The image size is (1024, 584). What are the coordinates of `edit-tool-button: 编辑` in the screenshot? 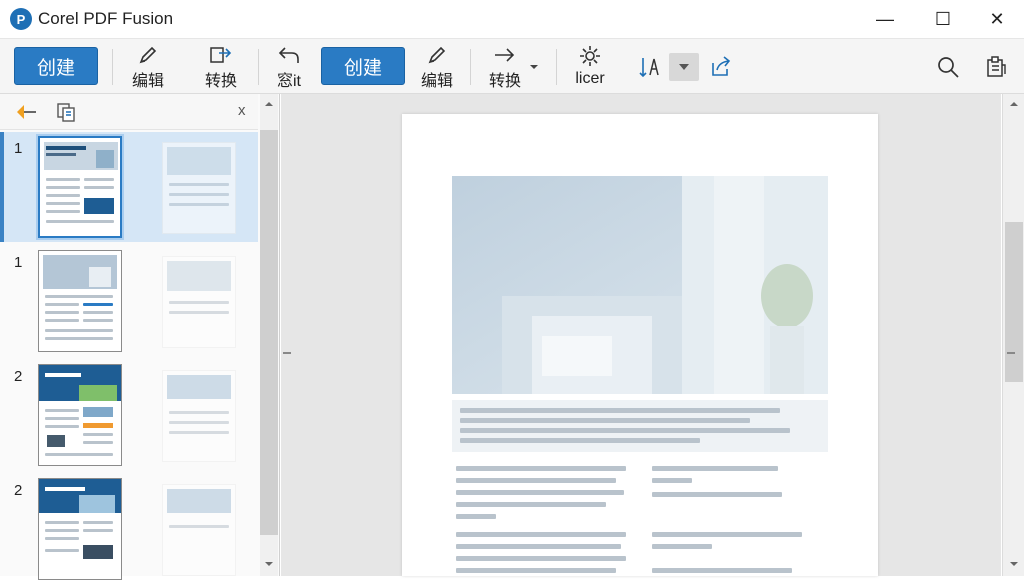 It's located at (148, 67).